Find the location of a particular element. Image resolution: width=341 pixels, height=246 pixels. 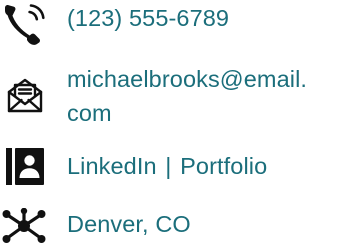

phone-number: (123) 555-6789 is located at coordinates (148, 18).